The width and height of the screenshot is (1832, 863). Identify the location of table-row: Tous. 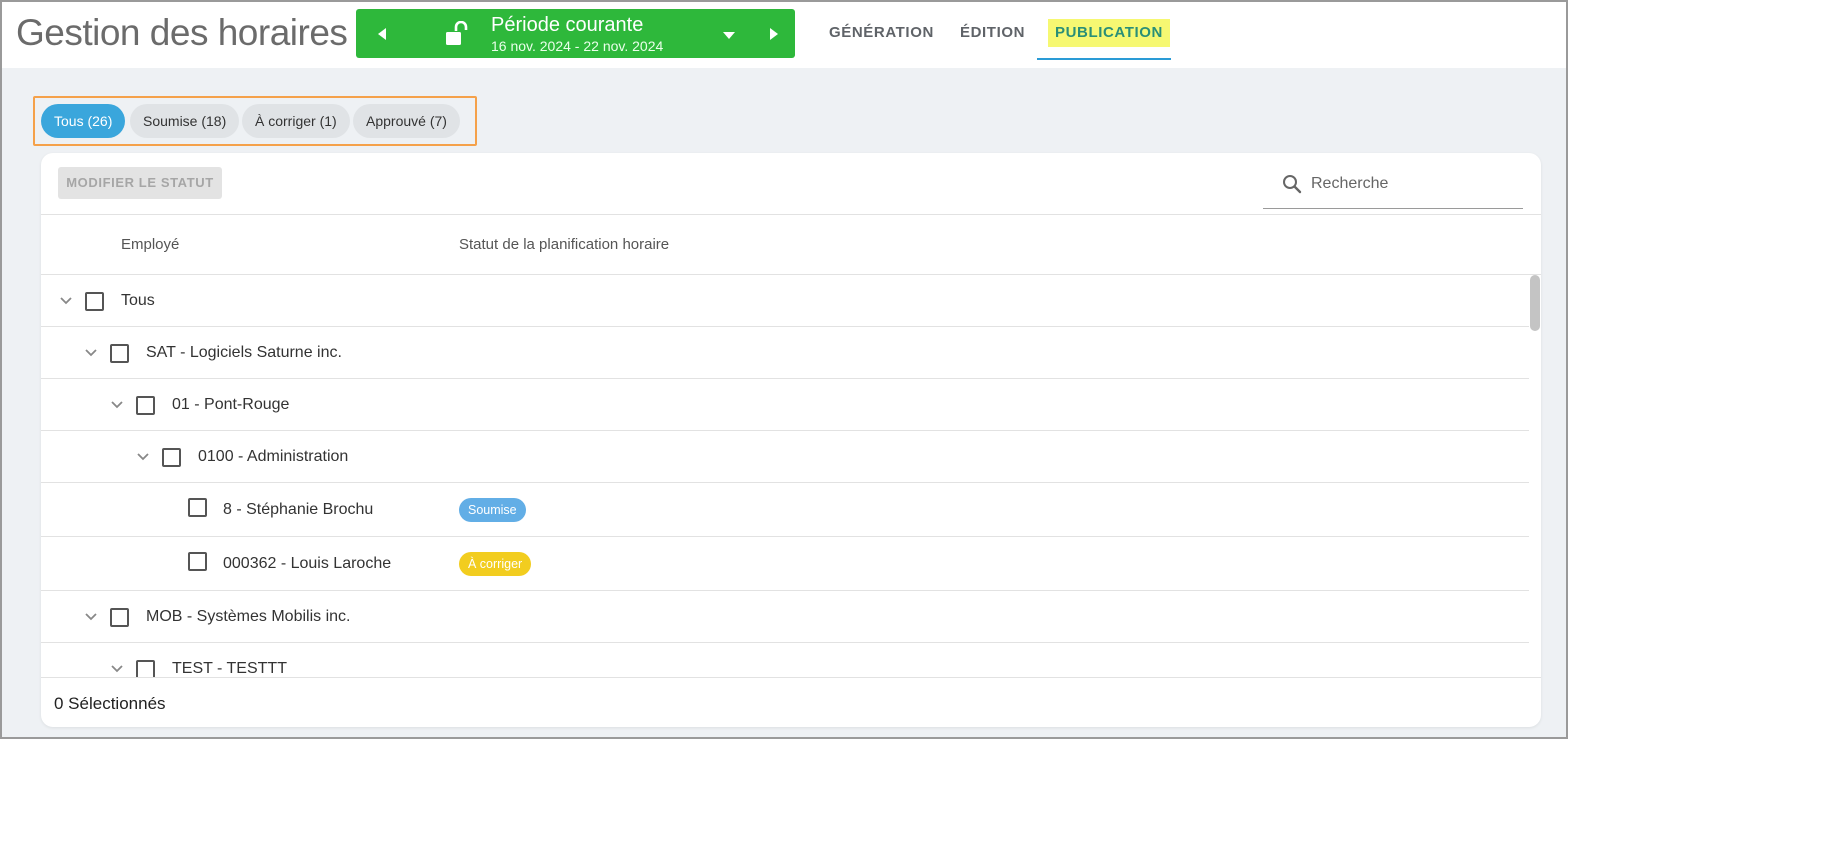
(785, 301).